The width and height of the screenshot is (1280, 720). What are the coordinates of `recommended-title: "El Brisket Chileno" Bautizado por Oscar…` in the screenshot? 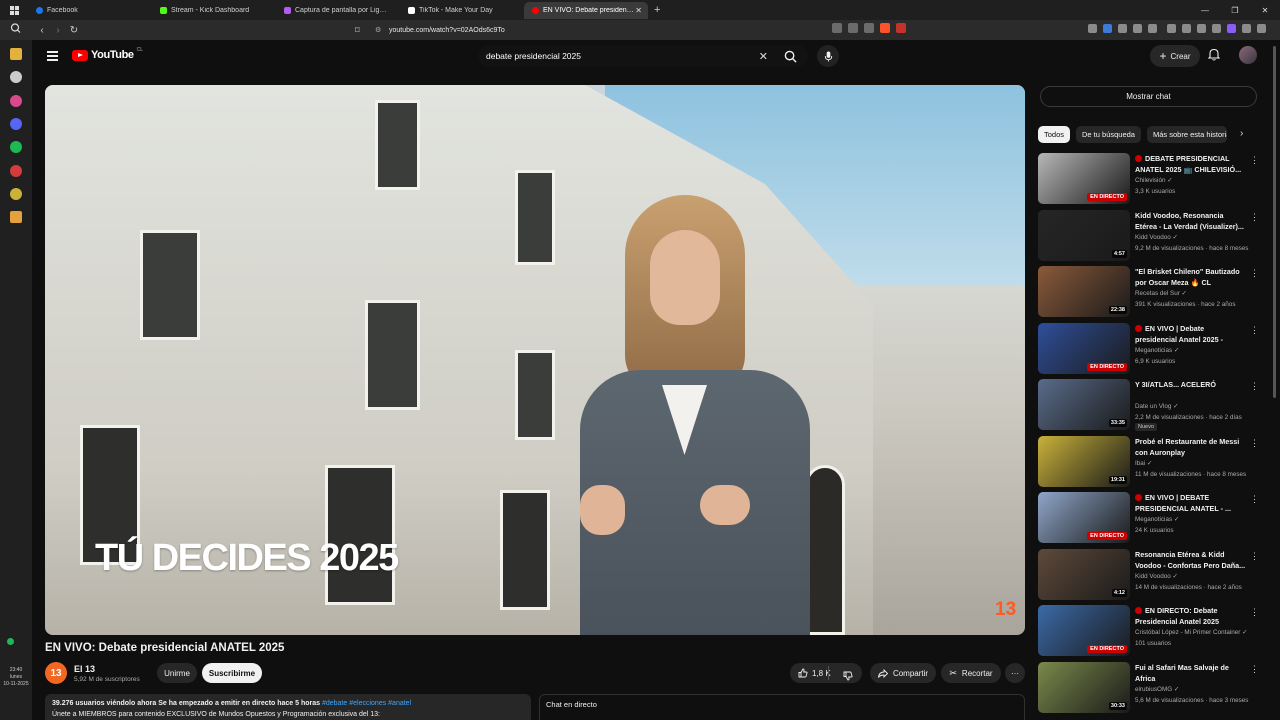 It's located at (1191, 277).